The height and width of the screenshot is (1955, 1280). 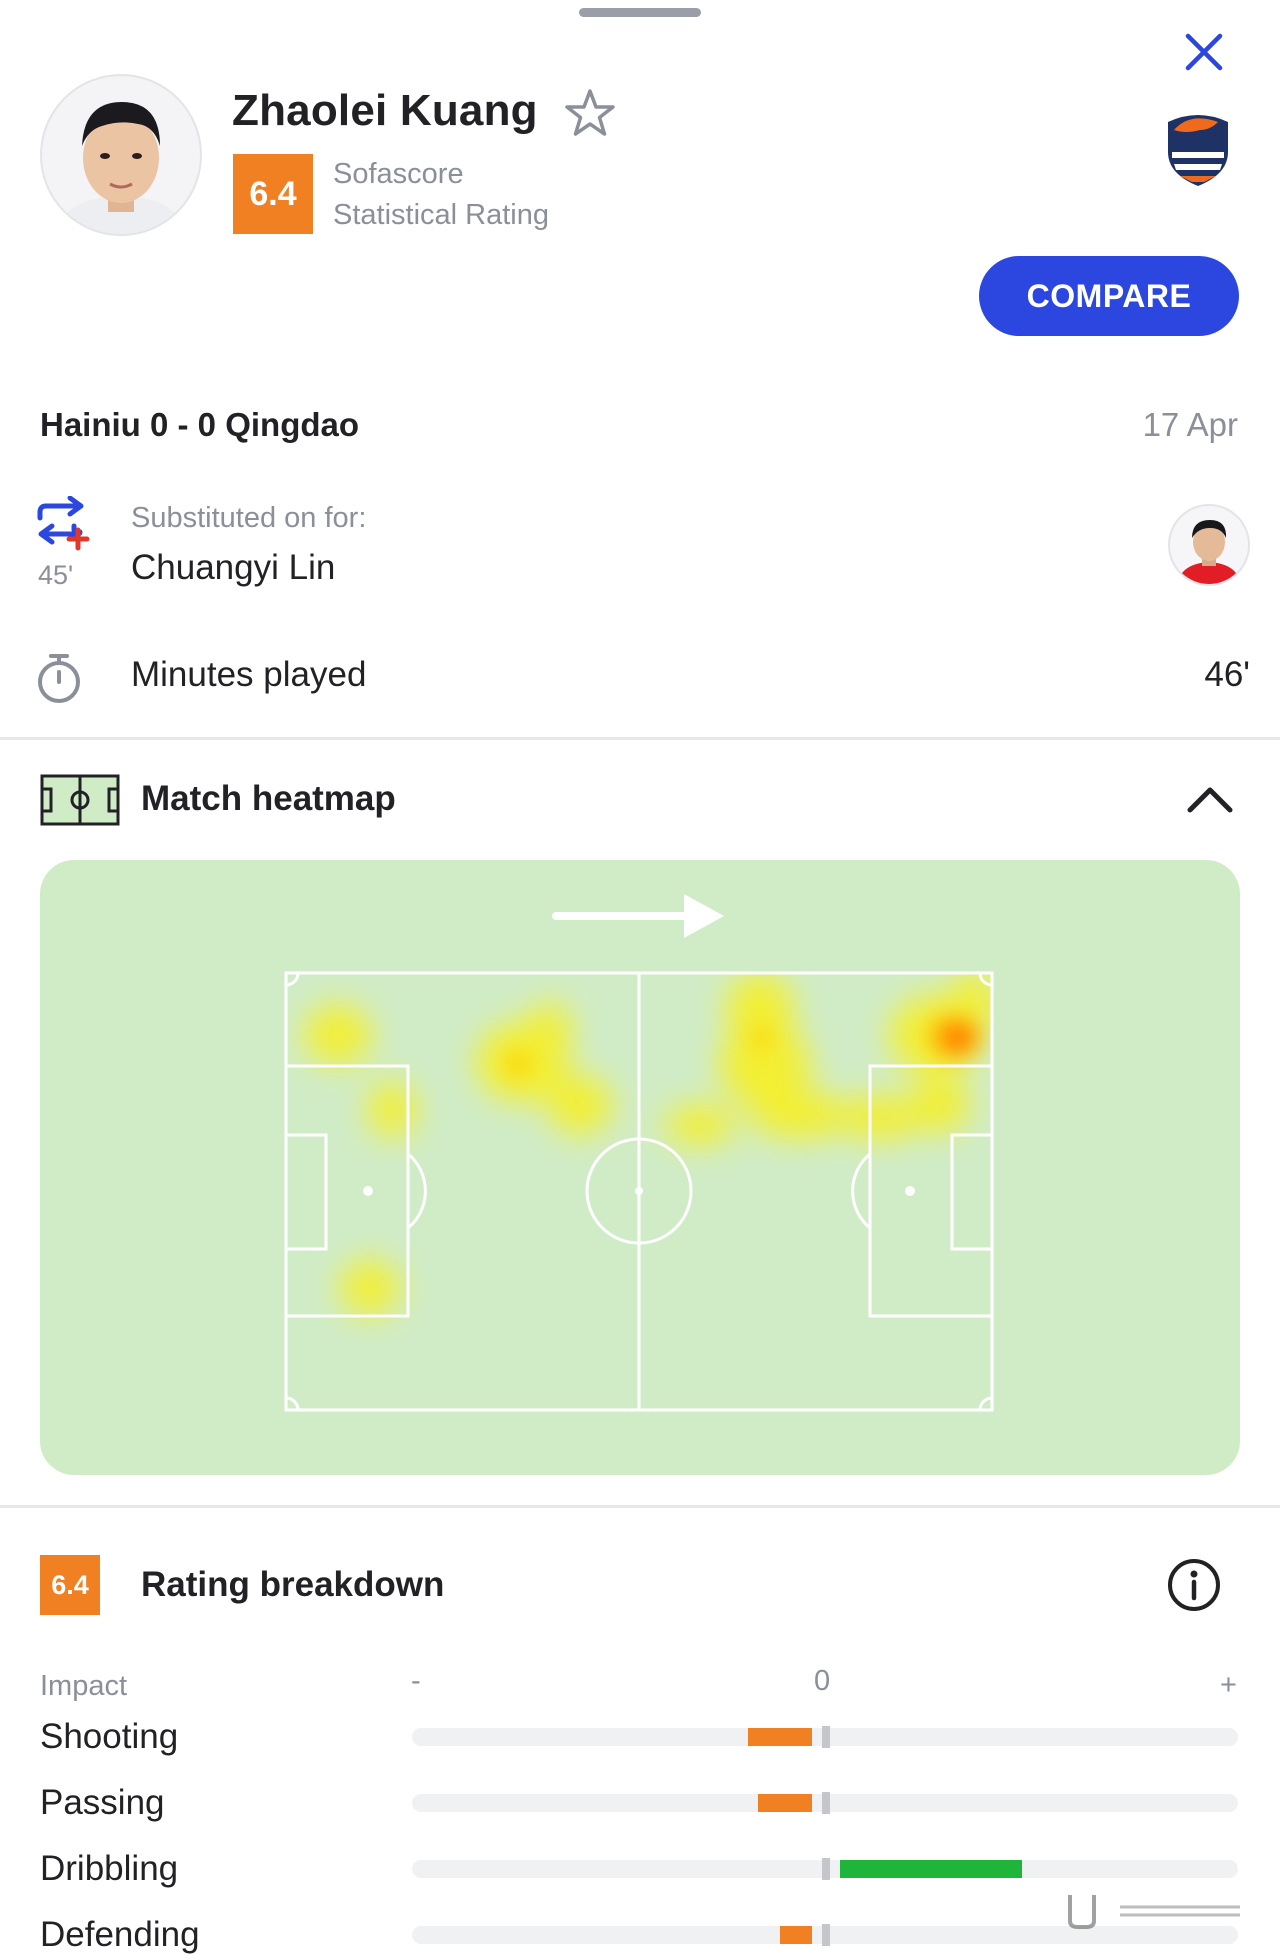 I want to click on impact-axis-zero: 0, so click(x=822, y=1681).